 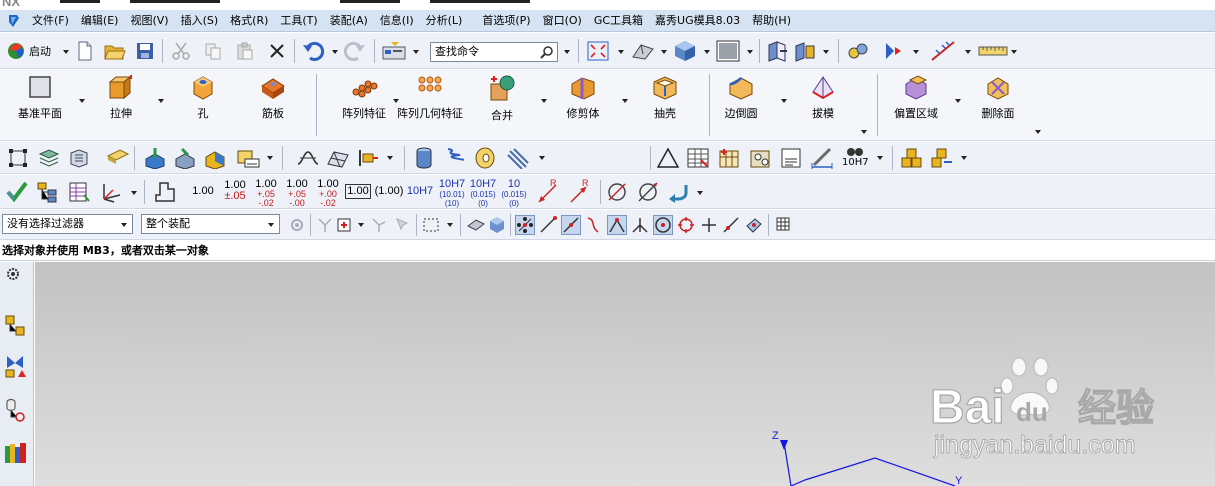 I want to click on deselect-button, so click(x=403, y=225).